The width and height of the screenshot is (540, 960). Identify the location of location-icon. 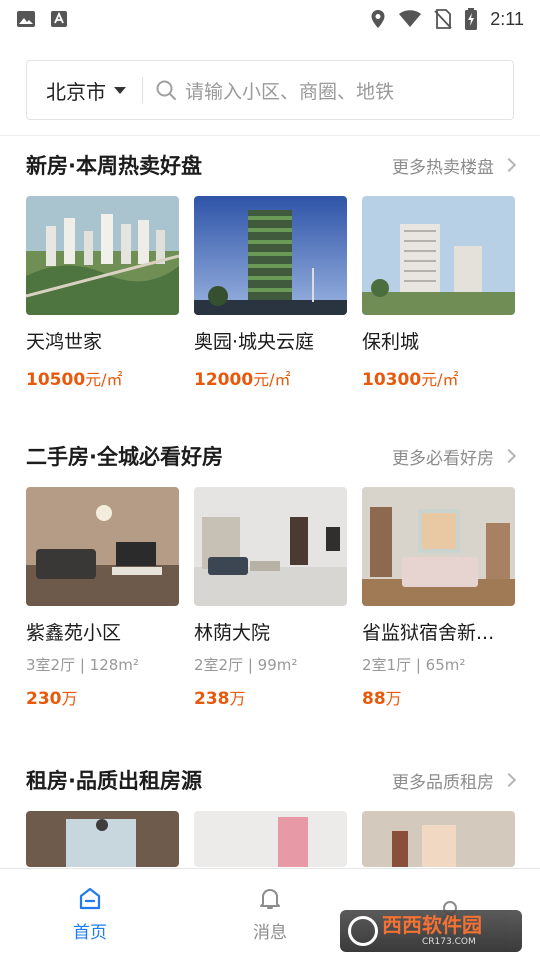
(378, 19).